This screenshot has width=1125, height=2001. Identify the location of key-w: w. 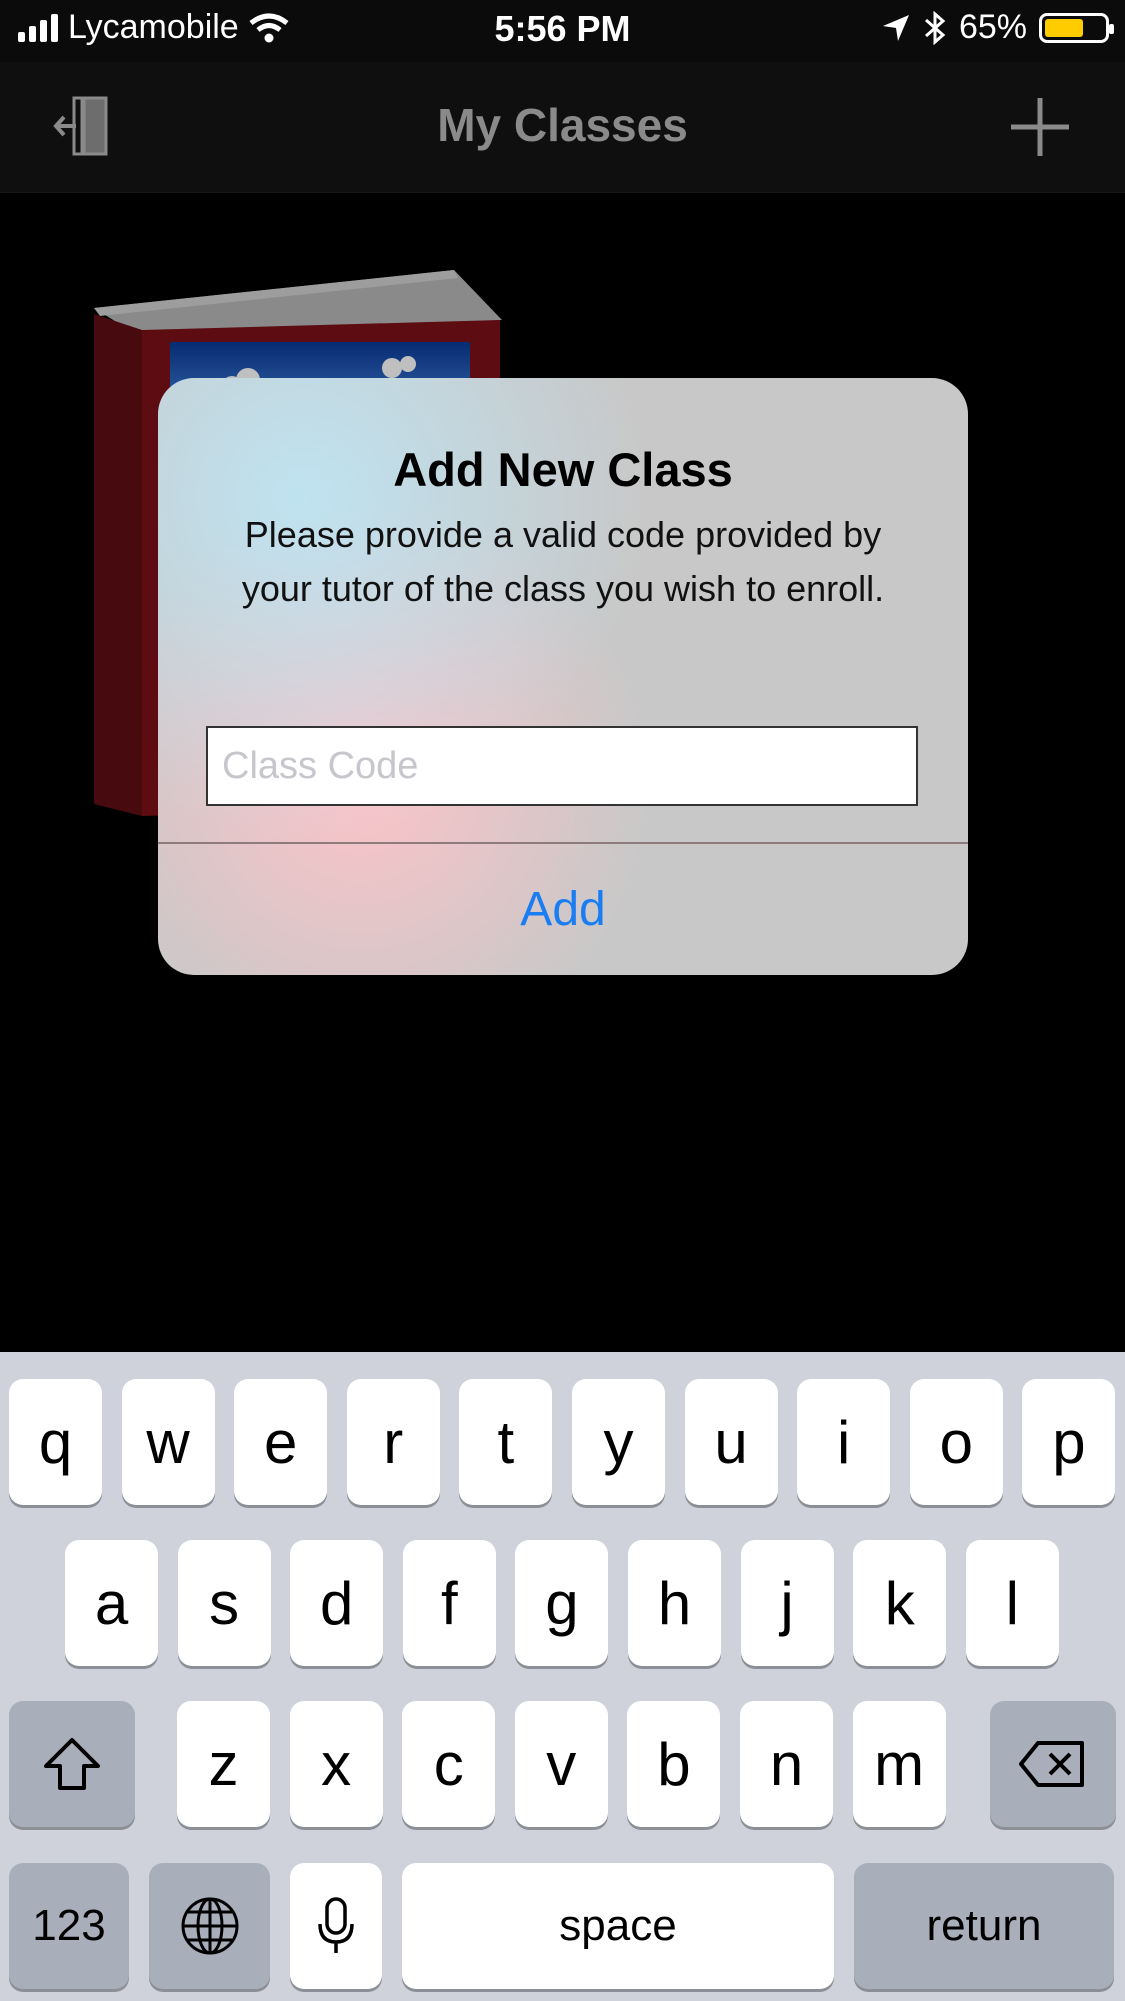
(168, 1442).